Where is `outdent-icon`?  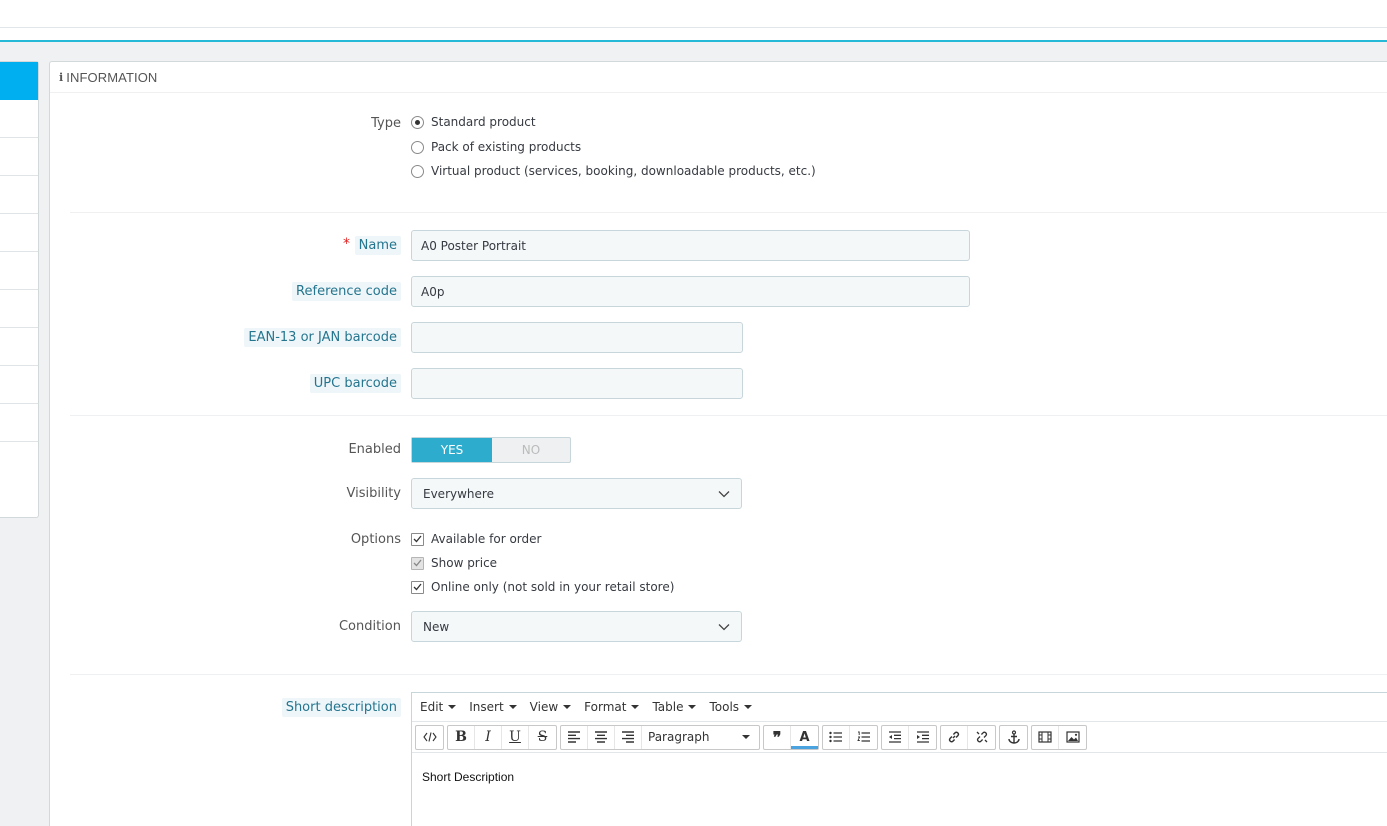
outdent-icon is located at coordinates (895, 737).